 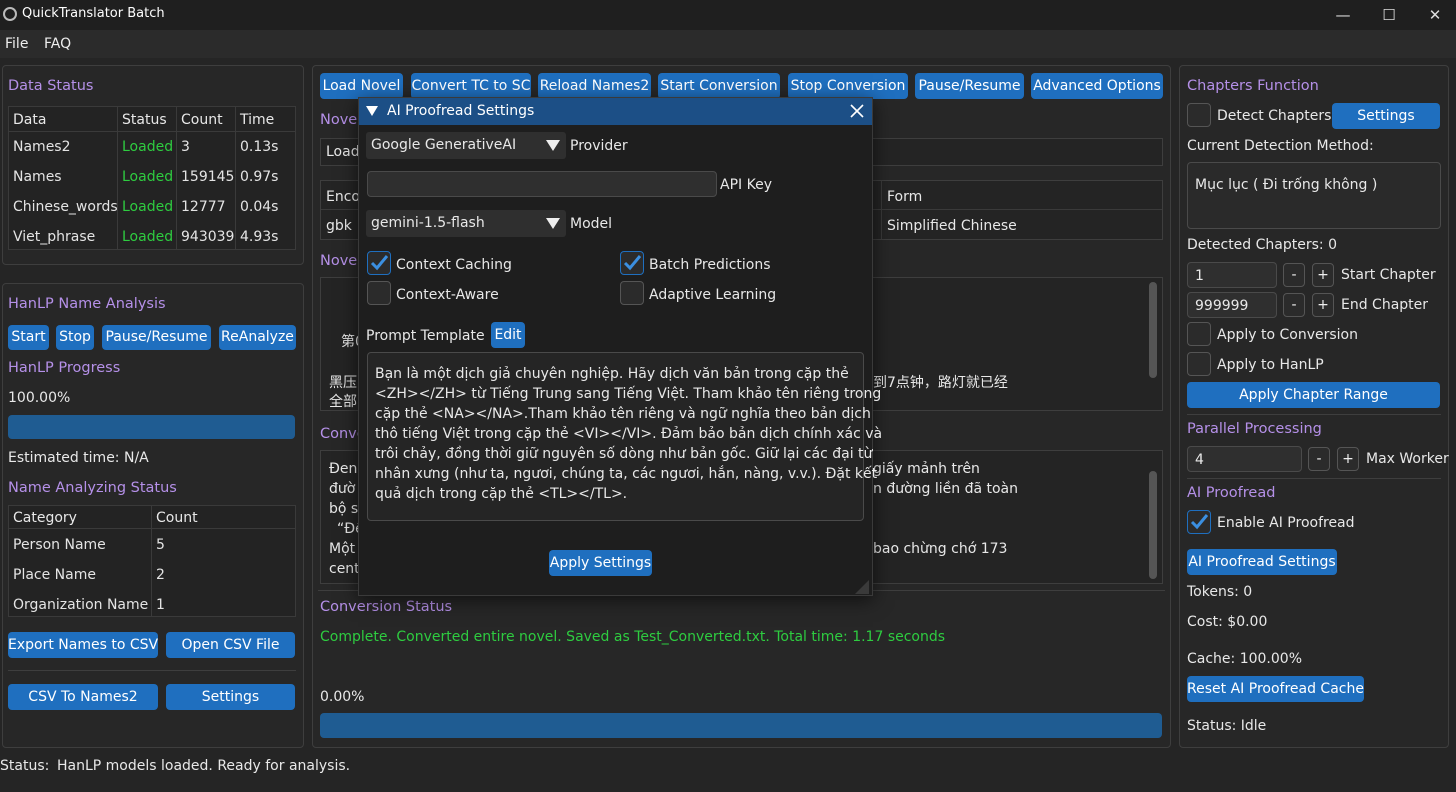 I want to click on cost-value: Cost: $0.00, so click(x=1227, y=622).